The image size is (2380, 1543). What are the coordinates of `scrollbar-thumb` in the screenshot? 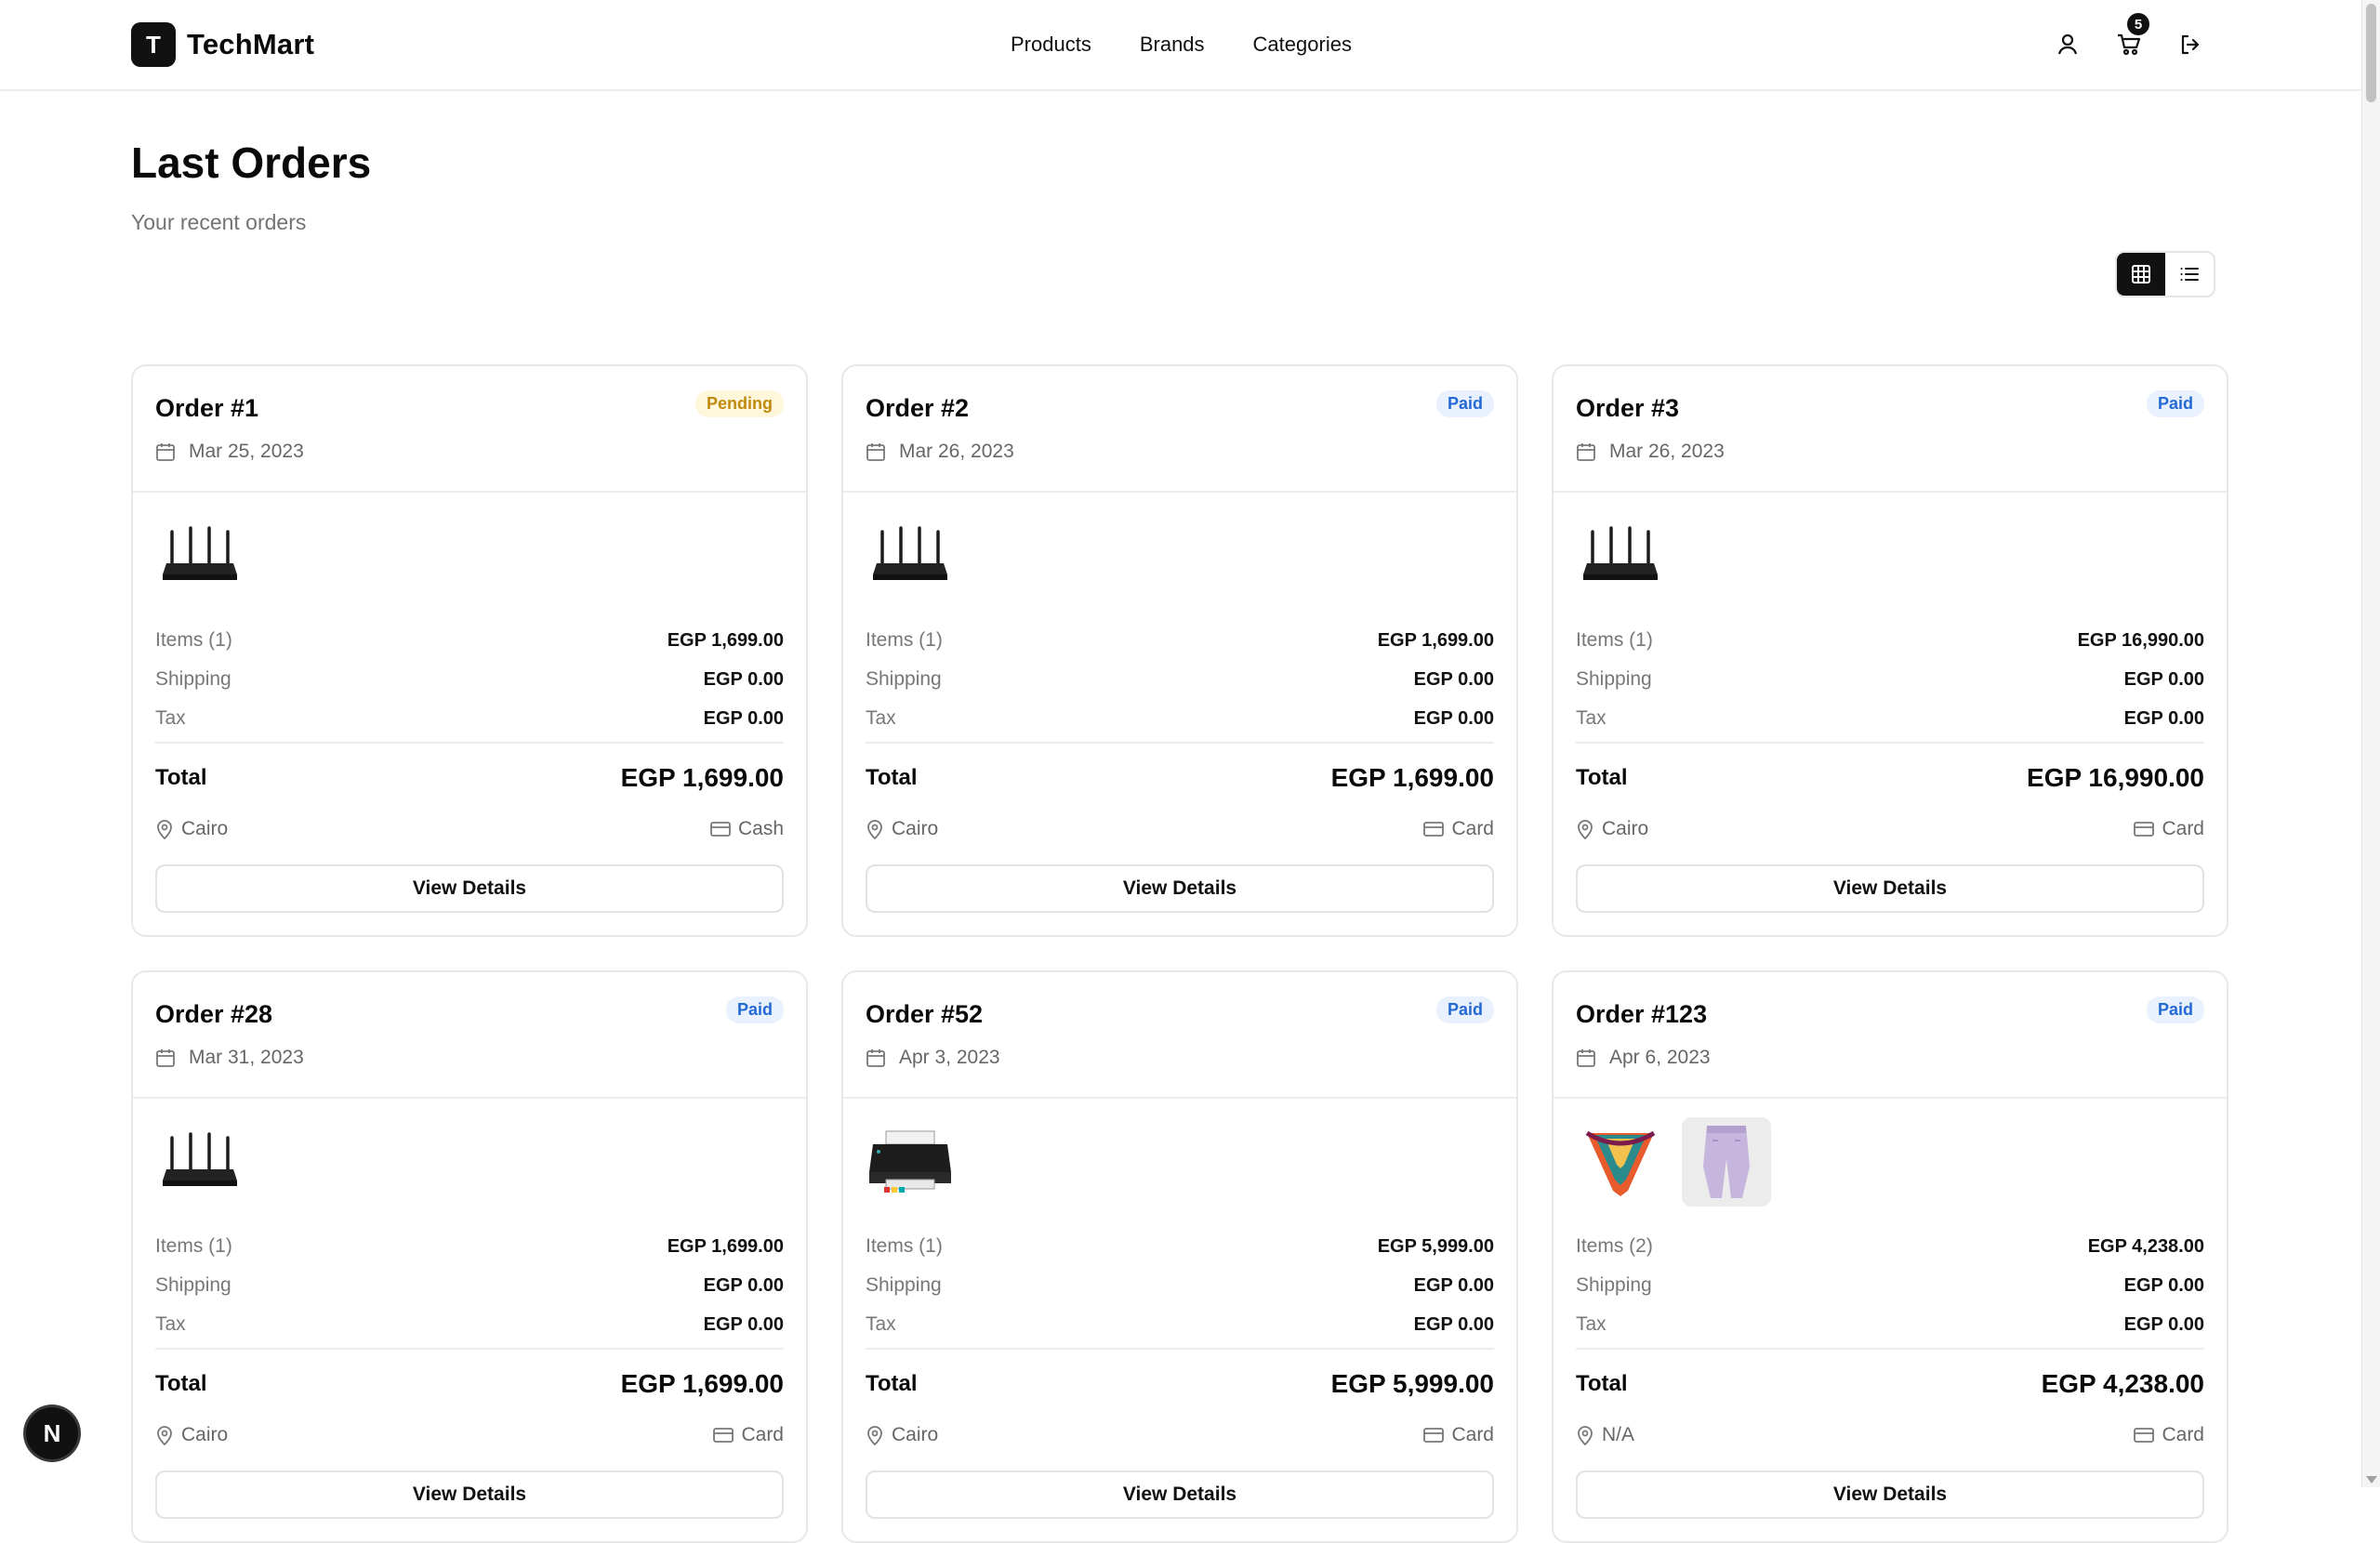 It's located at (2371, 53).